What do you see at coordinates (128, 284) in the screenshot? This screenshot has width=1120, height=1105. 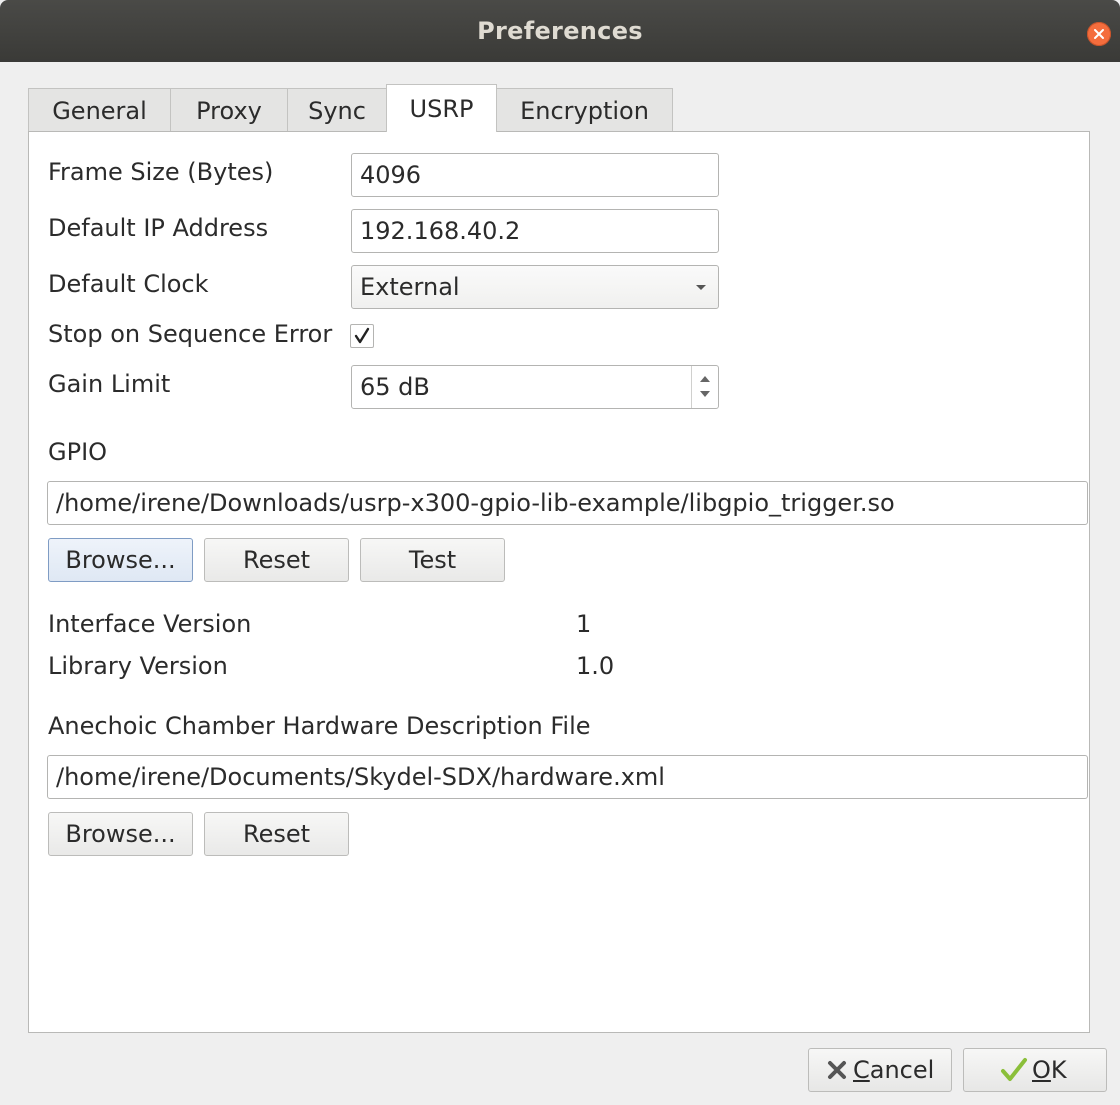 I see `default-clock-label: Default Clock` at bounding box center [128, 284].